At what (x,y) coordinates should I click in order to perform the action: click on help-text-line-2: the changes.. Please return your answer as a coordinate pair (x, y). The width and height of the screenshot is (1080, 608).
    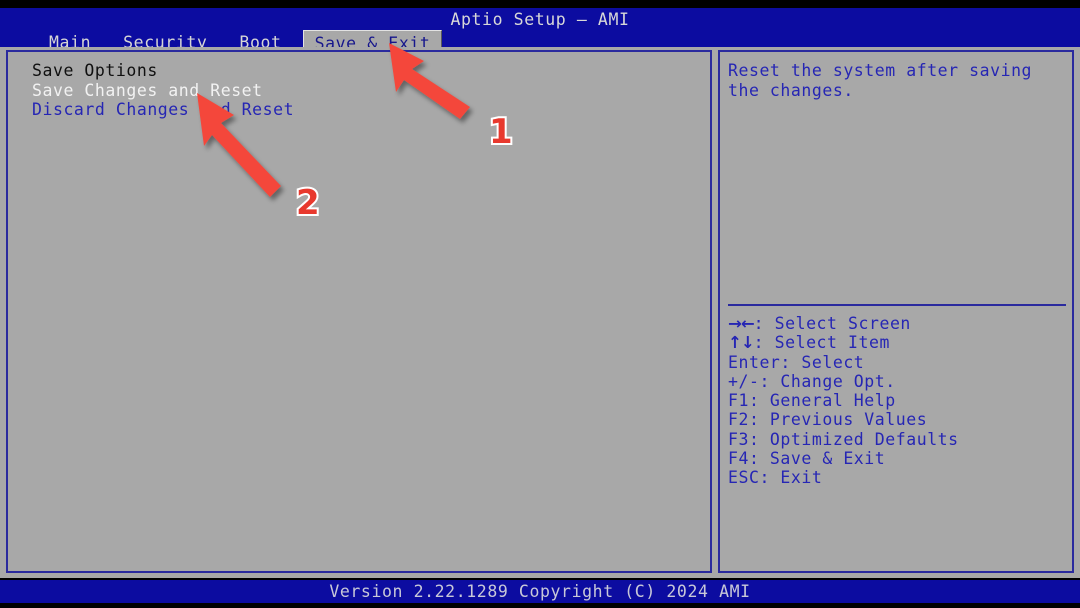
    Looking at the image, I should click on (791, 90).